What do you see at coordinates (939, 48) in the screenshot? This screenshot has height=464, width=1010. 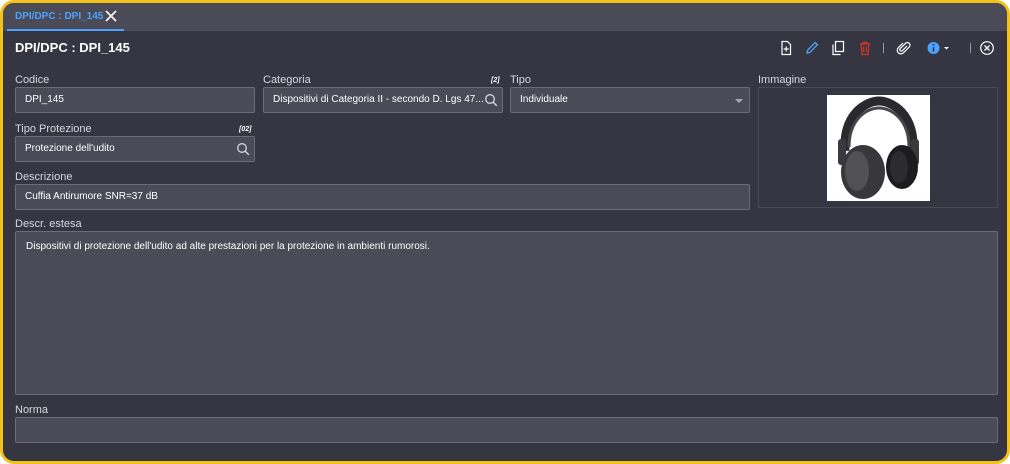 I see `info-icon` at bounding box center [939, 48].